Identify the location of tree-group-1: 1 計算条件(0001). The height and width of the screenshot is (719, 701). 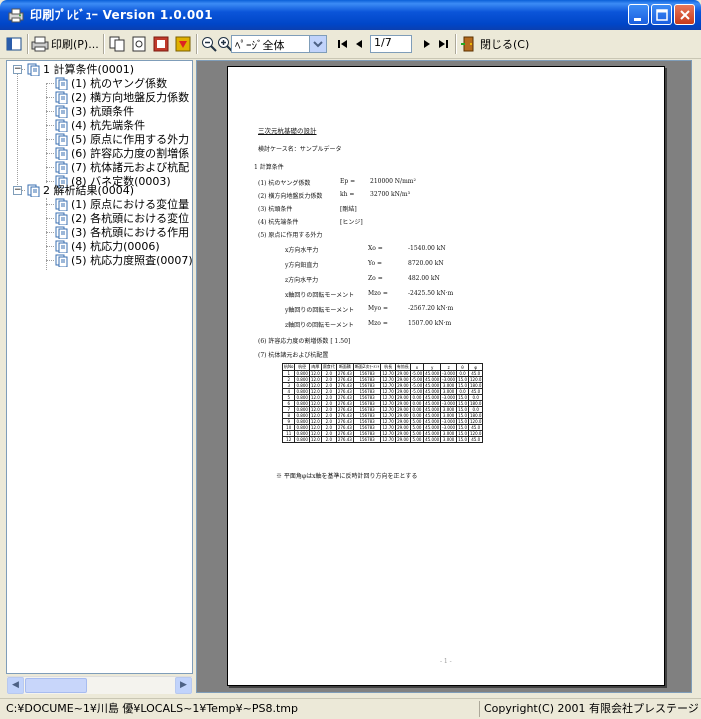
(80, 69).